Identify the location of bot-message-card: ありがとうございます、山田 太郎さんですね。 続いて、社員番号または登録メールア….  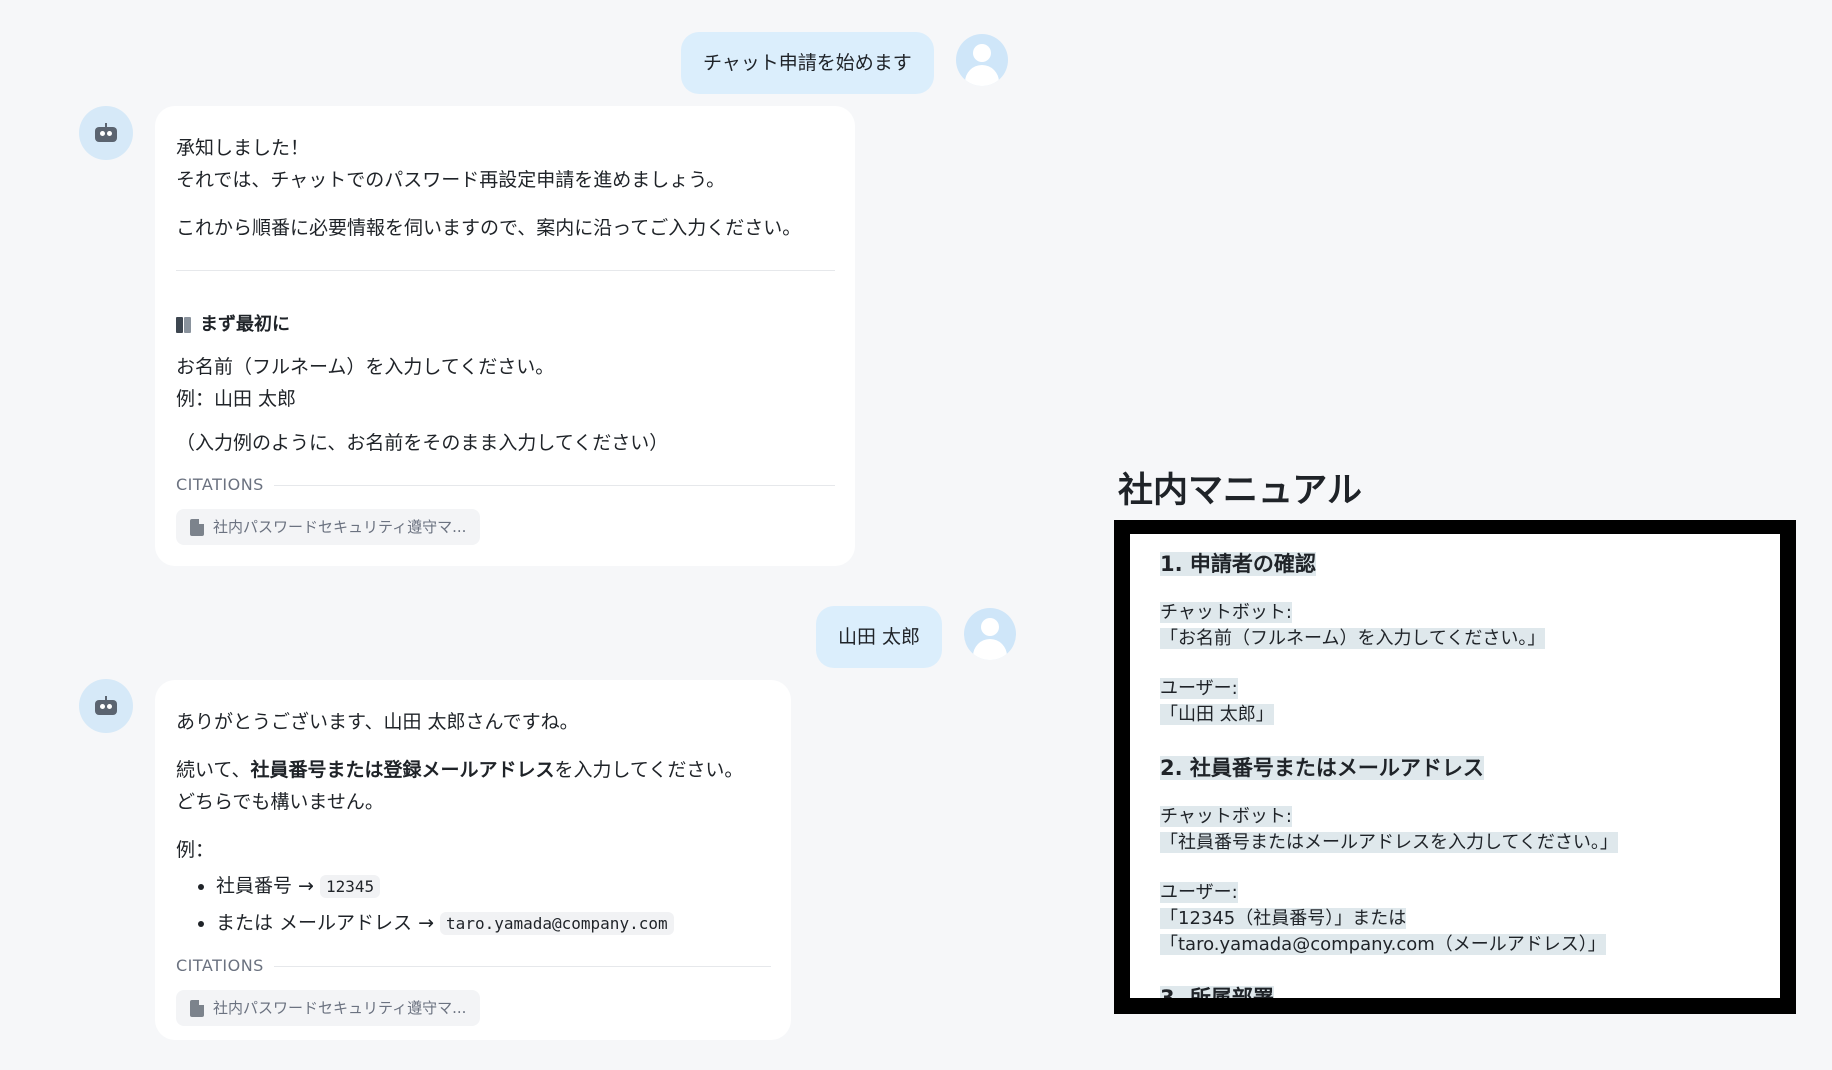
(473, 860).